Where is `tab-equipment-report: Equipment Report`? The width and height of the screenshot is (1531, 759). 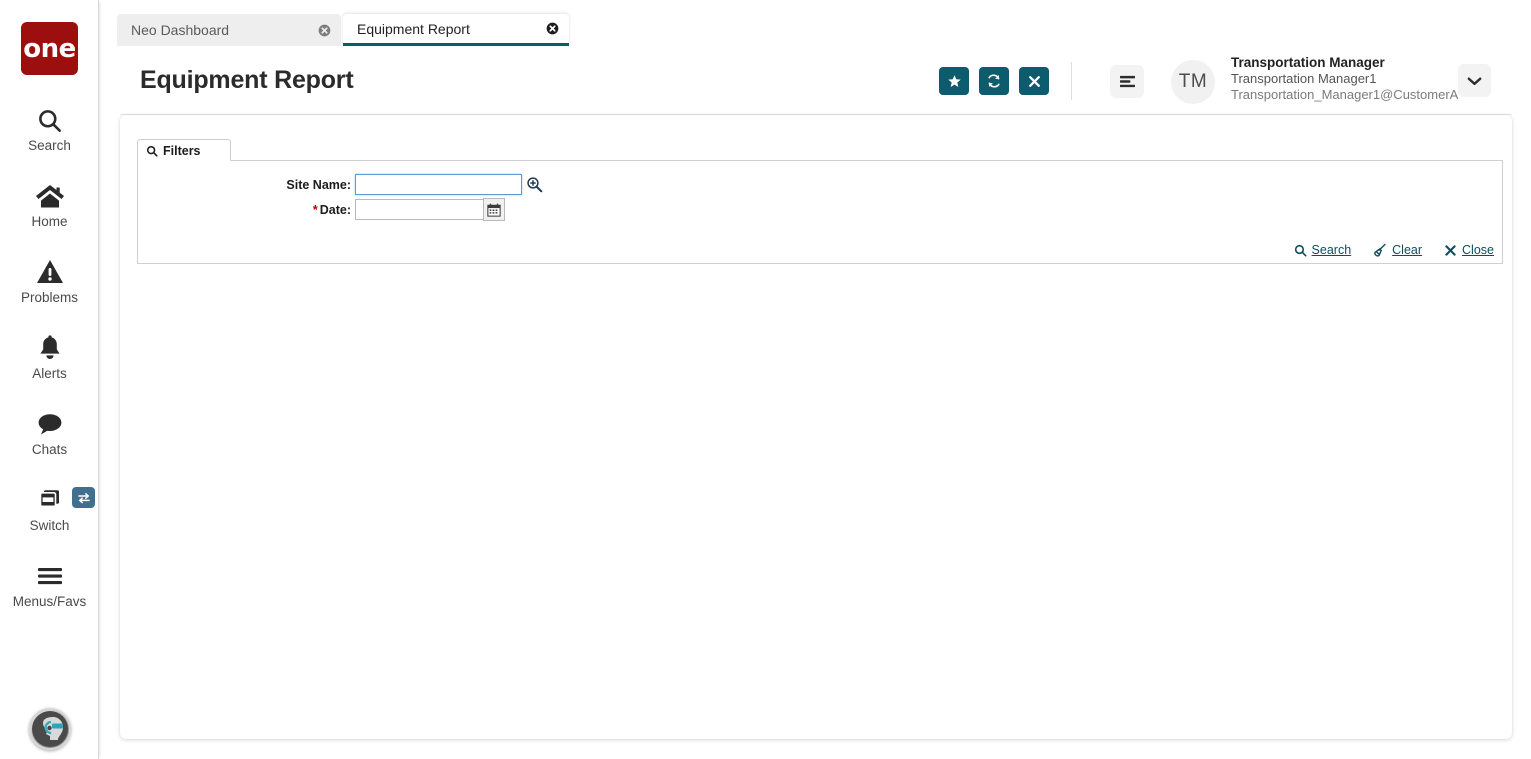 tab-equipment-report: Equipment Report is located at coordinates (456, 30).